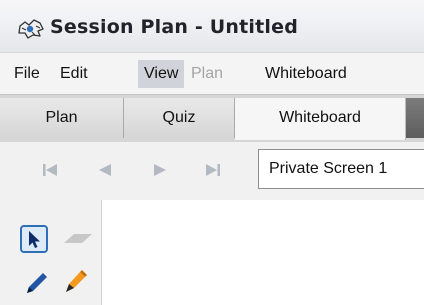  Describe the element at coordinates (174, 27) in the screenshot. I see `window-title: Session Plan - Untitled` at that location.